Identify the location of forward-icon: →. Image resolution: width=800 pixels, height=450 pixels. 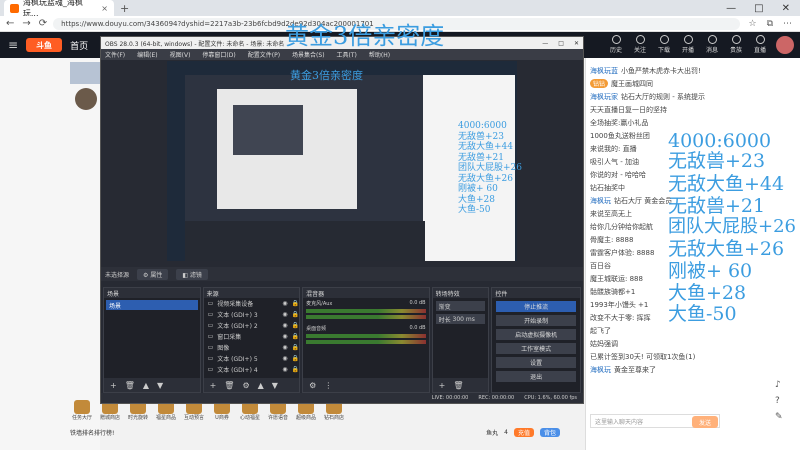
(26, 23).